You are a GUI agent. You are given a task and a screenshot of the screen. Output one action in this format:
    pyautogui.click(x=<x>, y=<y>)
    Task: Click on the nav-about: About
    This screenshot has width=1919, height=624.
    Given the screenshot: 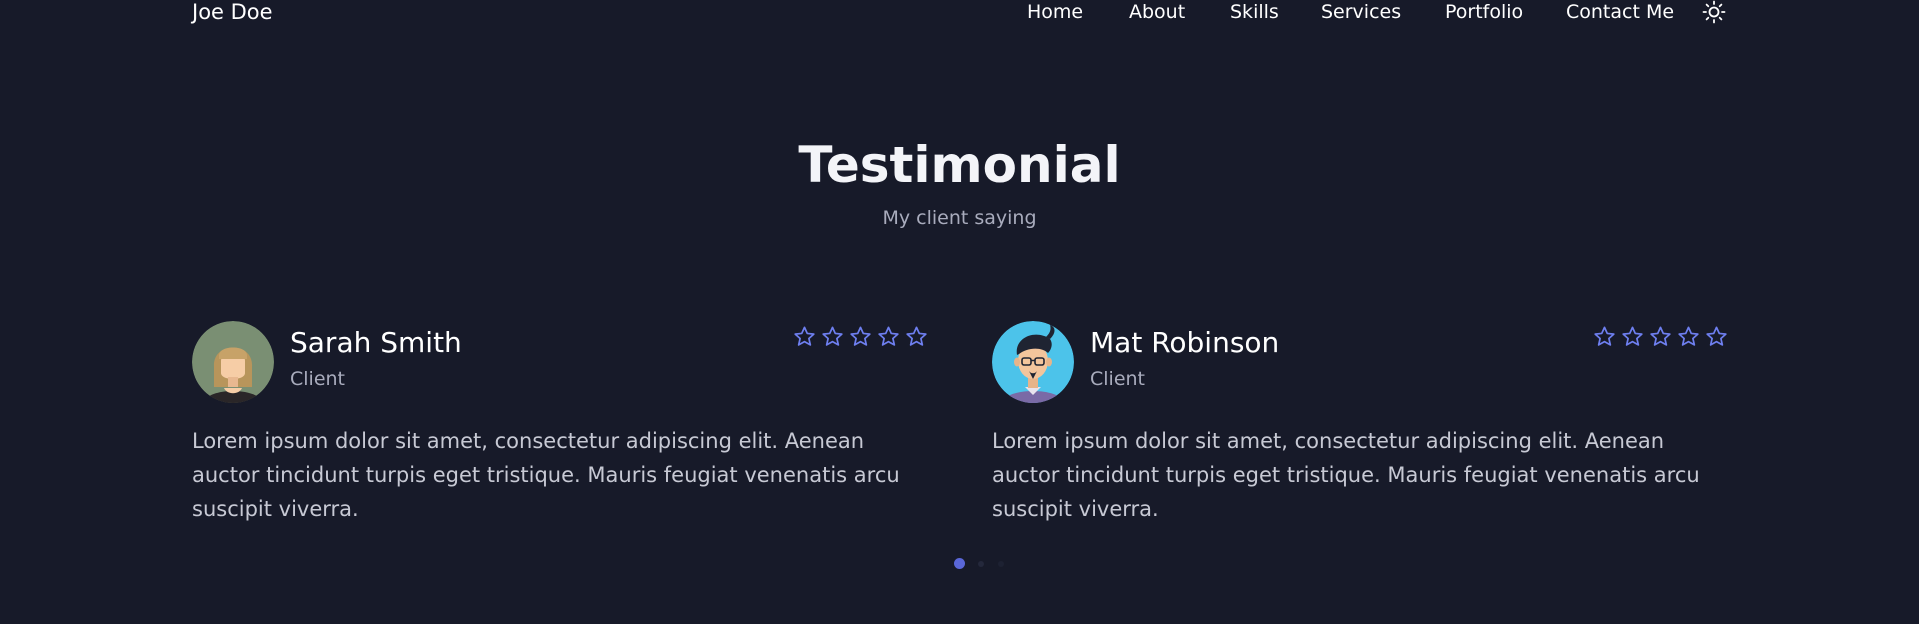 What is the action you would take?
    pyautogui.click(x=1157, y=12)
    